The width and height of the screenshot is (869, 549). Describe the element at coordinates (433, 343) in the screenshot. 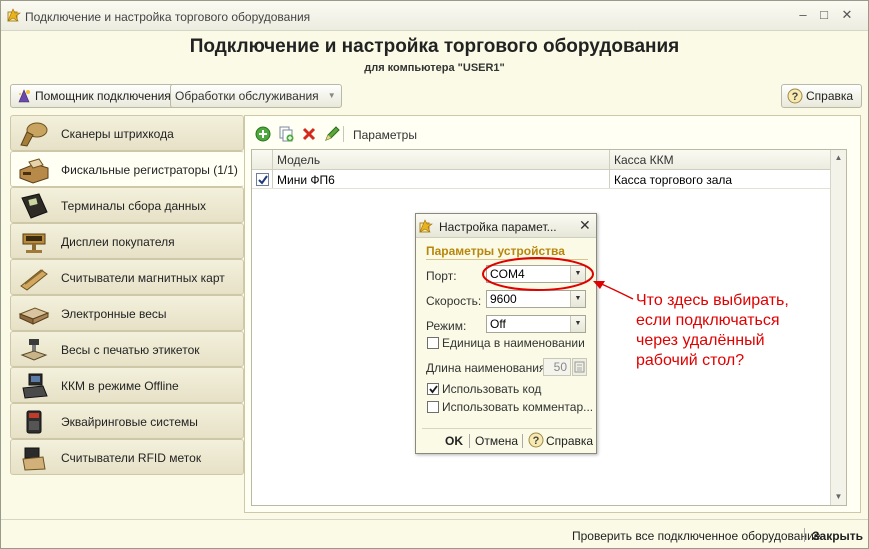

I see `unit-in-name-checkbox` at that location.